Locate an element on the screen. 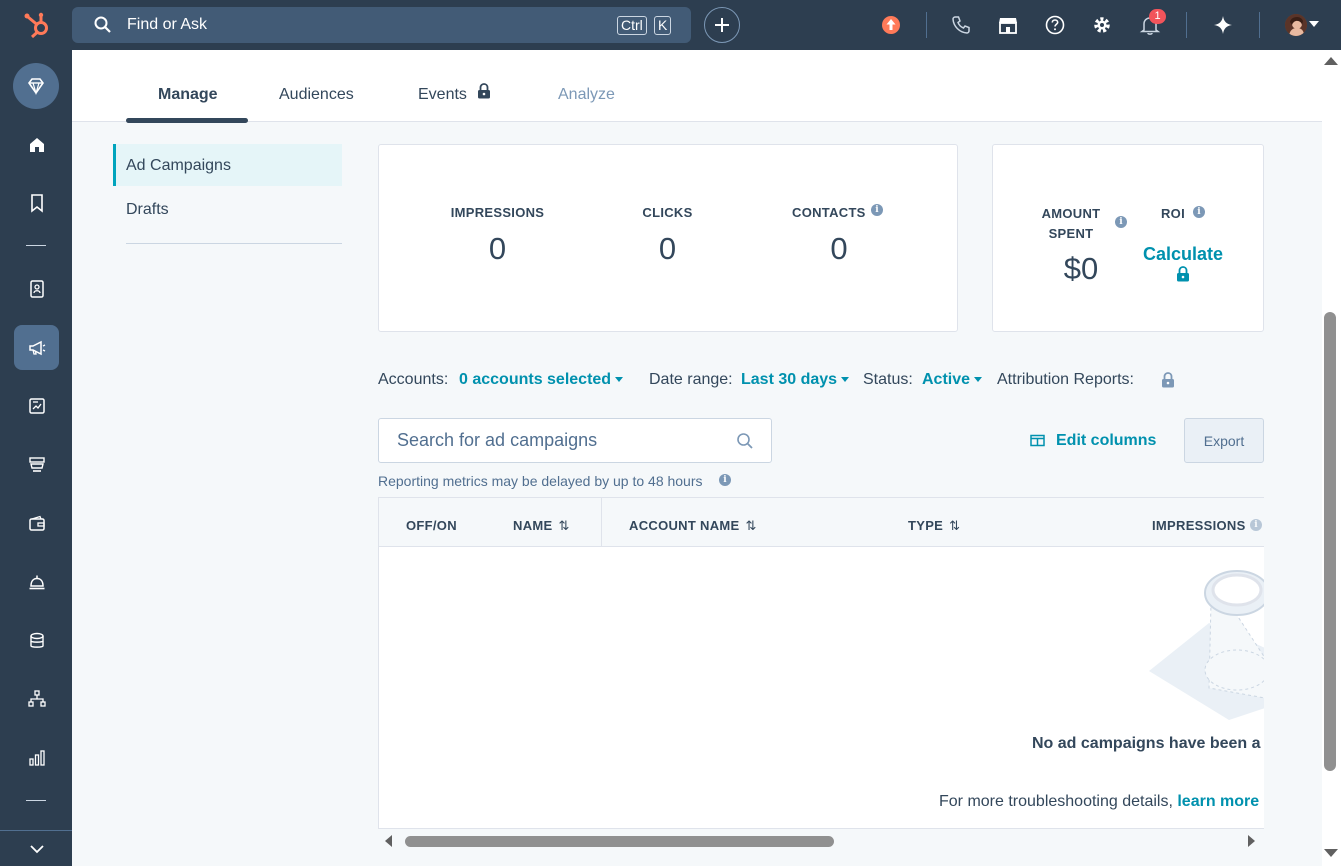  roi-calculate-link: Calculate is located at coordinates (1183, 254).